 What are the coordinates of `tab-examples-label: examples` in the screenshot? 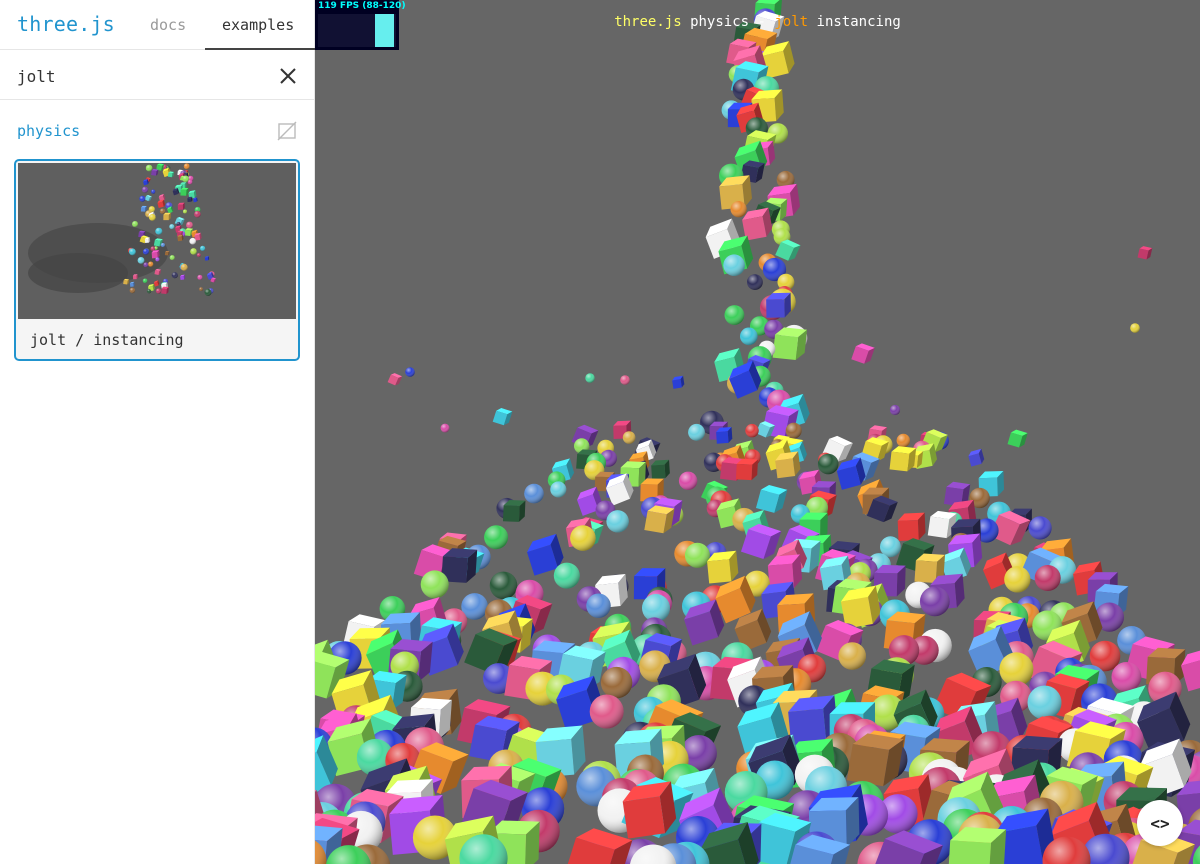 It's located at (258, 25).